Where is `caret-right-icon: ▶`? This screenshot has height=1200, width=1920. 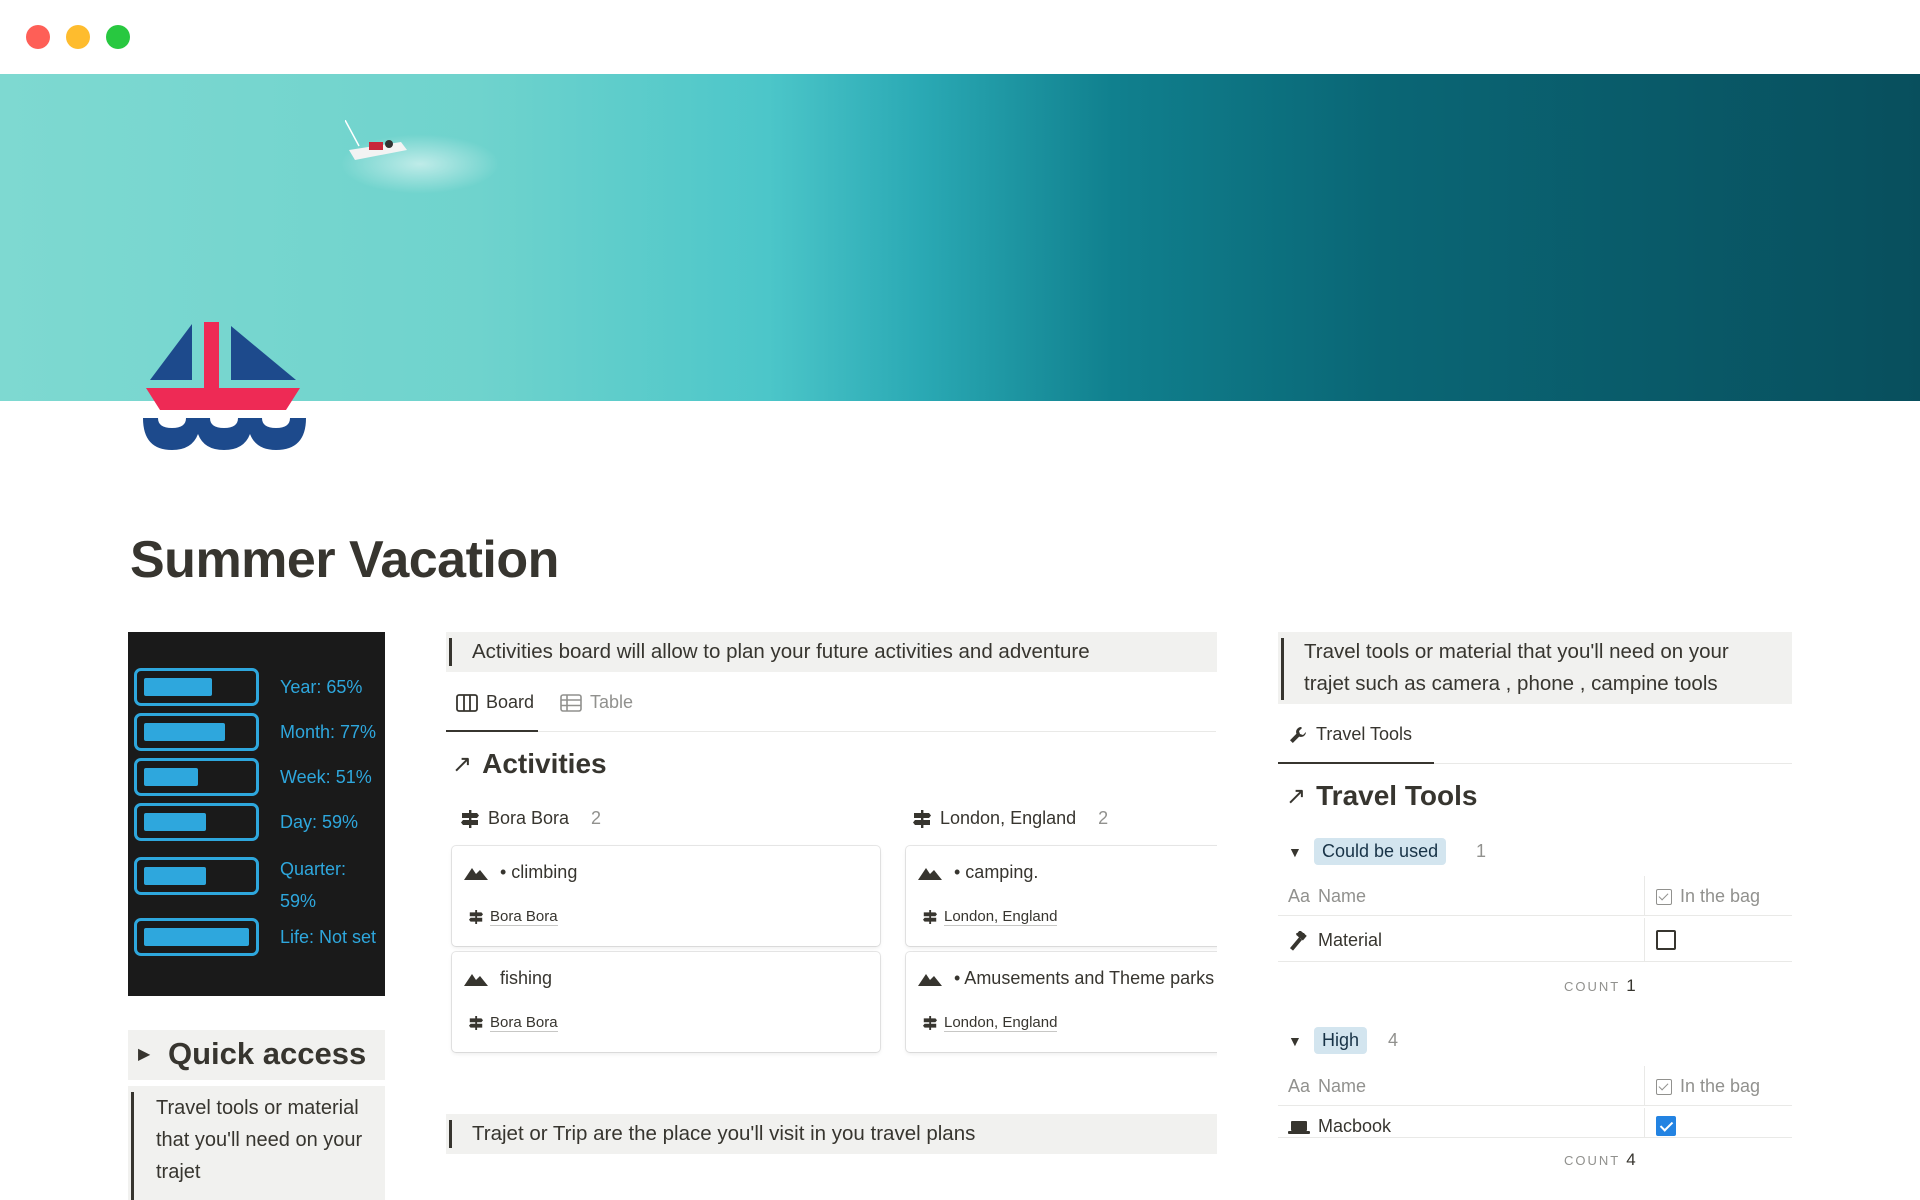 caret-right-icon: ▶ is located at coordinates (144, 1054).